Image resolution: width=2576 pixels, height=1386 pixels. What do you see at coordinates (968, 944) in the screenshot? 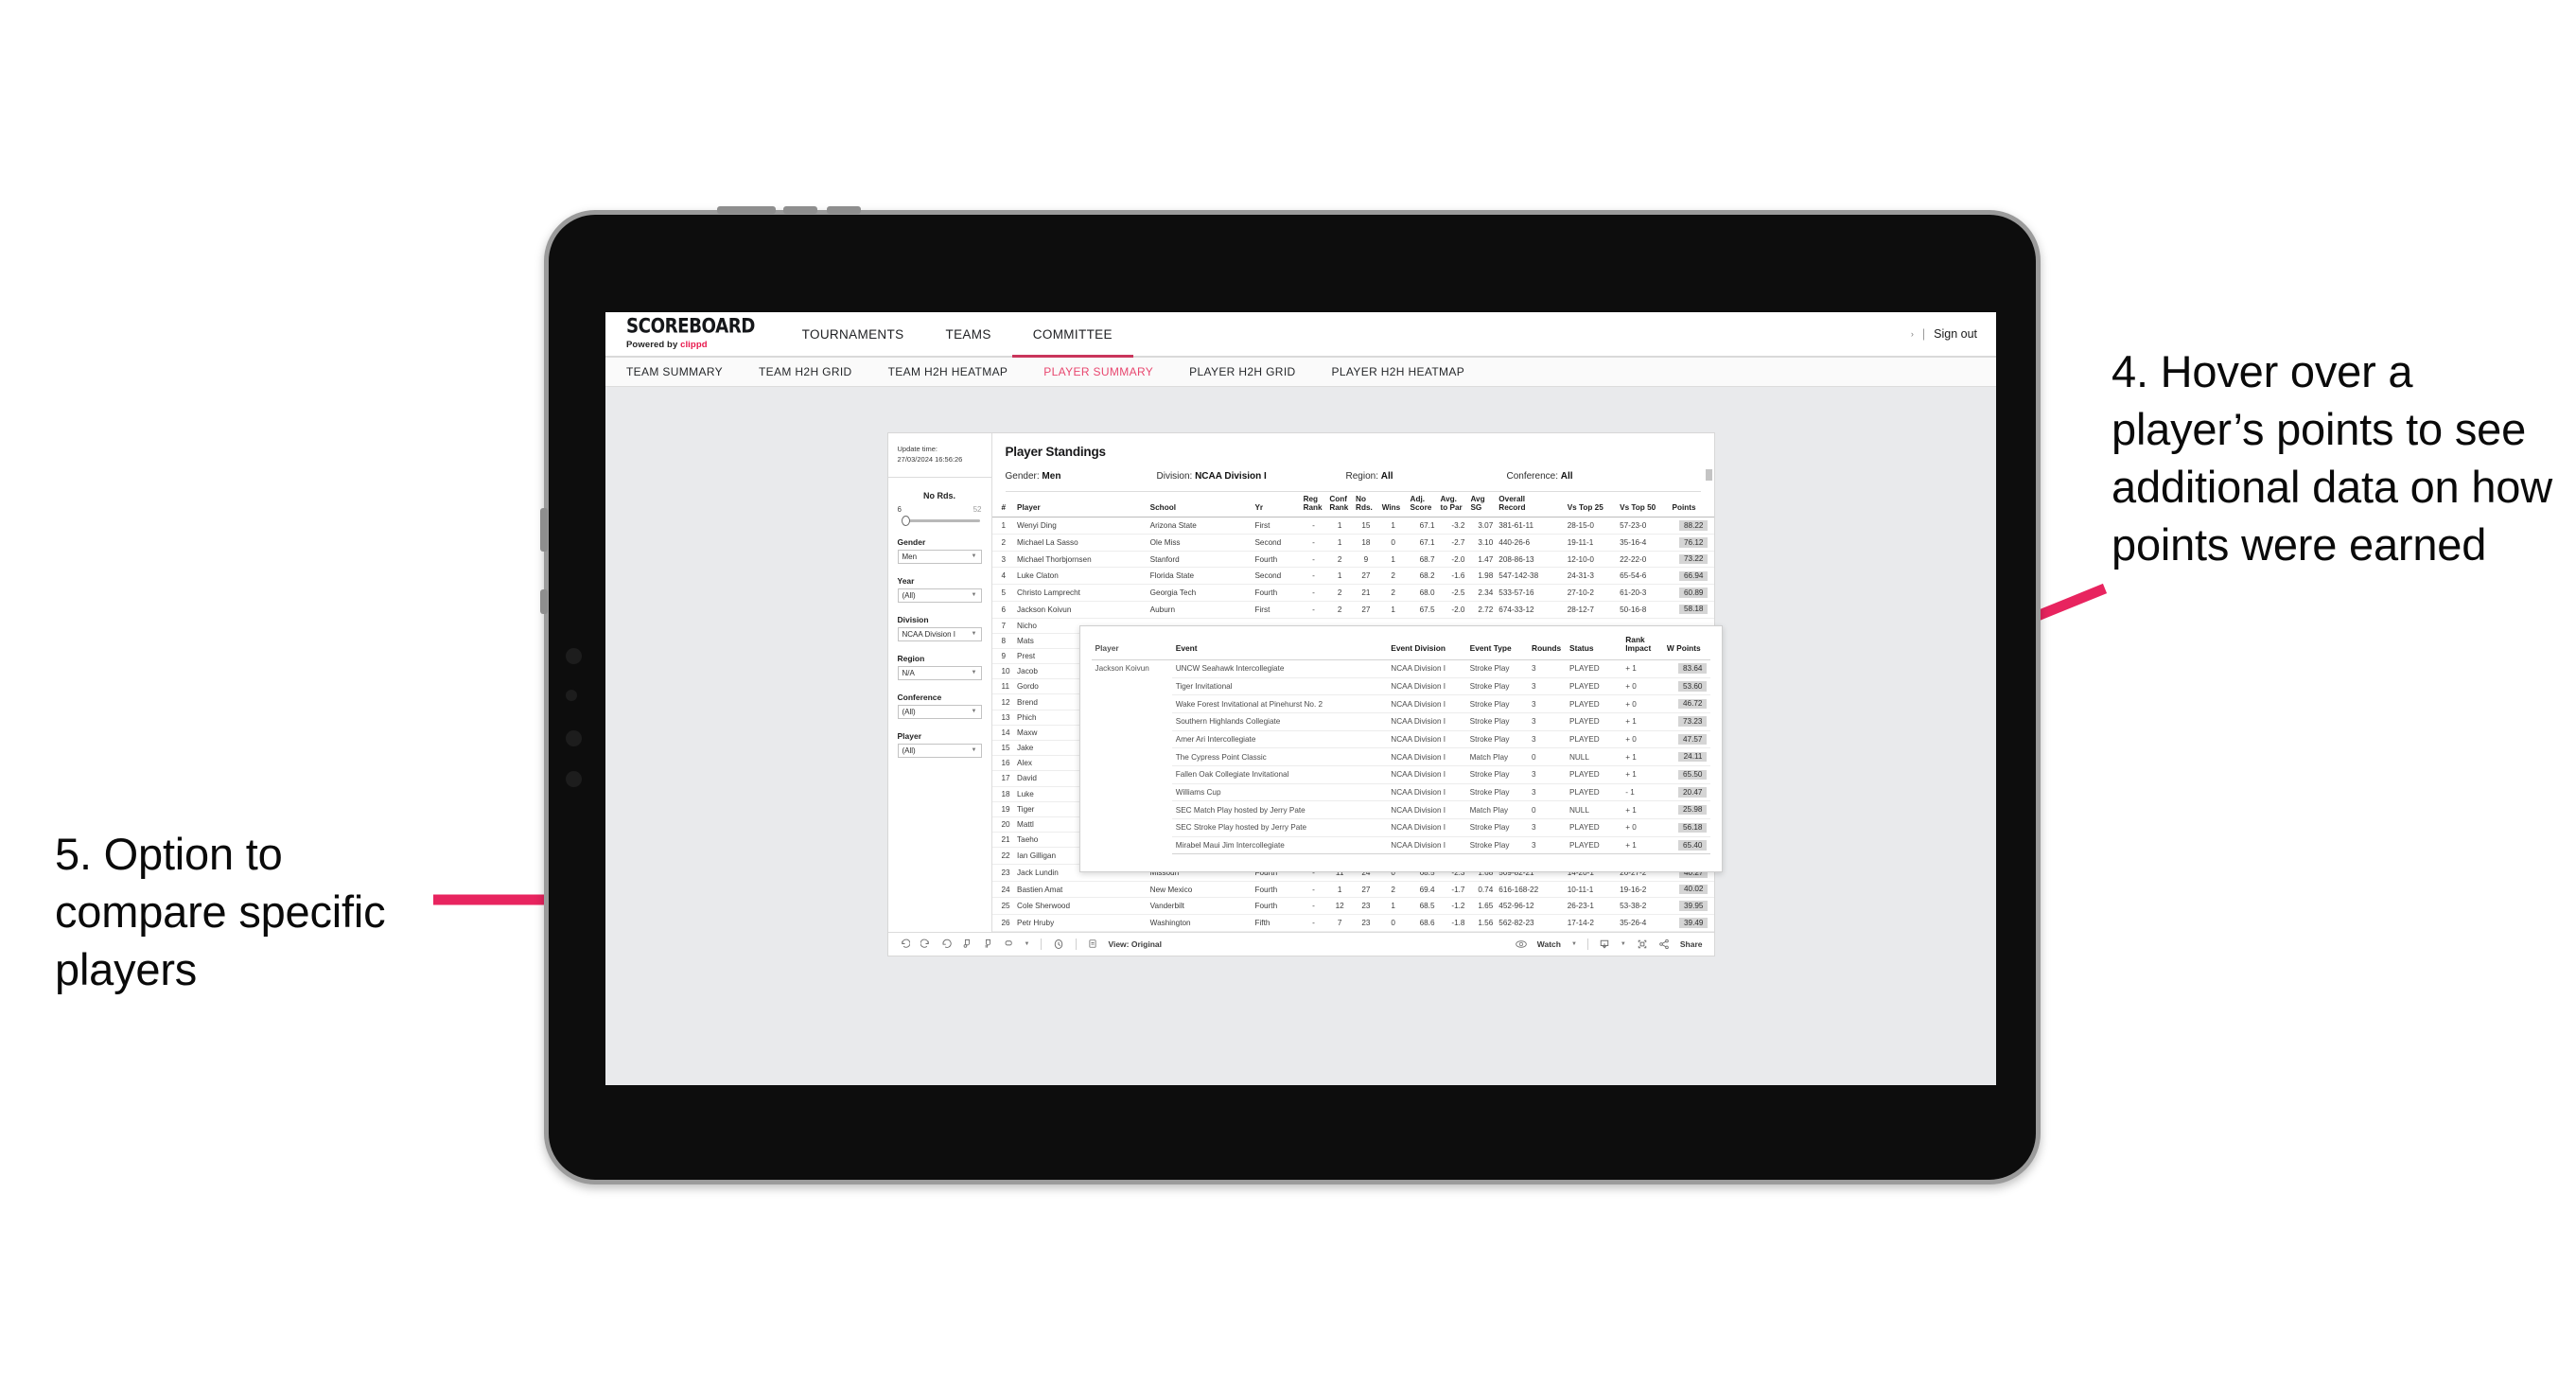
I see `pause-refresh-icon` at bounding box center [968, 944].